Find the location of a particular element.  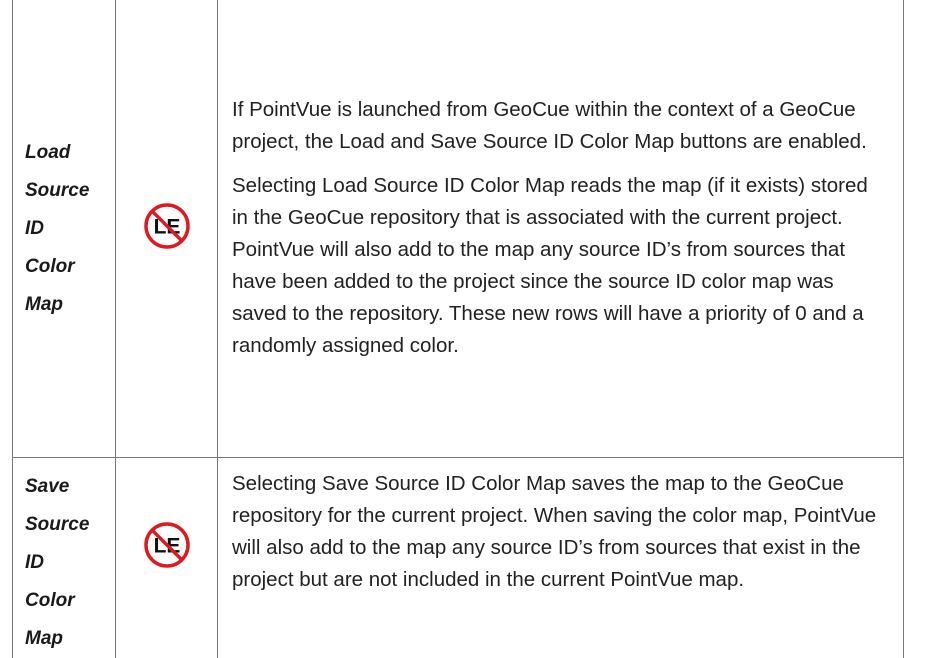

feature-name: Load Source ID Color Map is located at coordinates (64, 229).